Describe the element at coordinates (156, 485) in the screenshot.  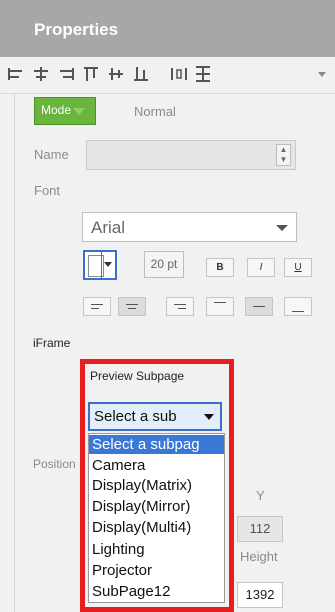
I see `subpage-option: Display(Matrix)` at that location.